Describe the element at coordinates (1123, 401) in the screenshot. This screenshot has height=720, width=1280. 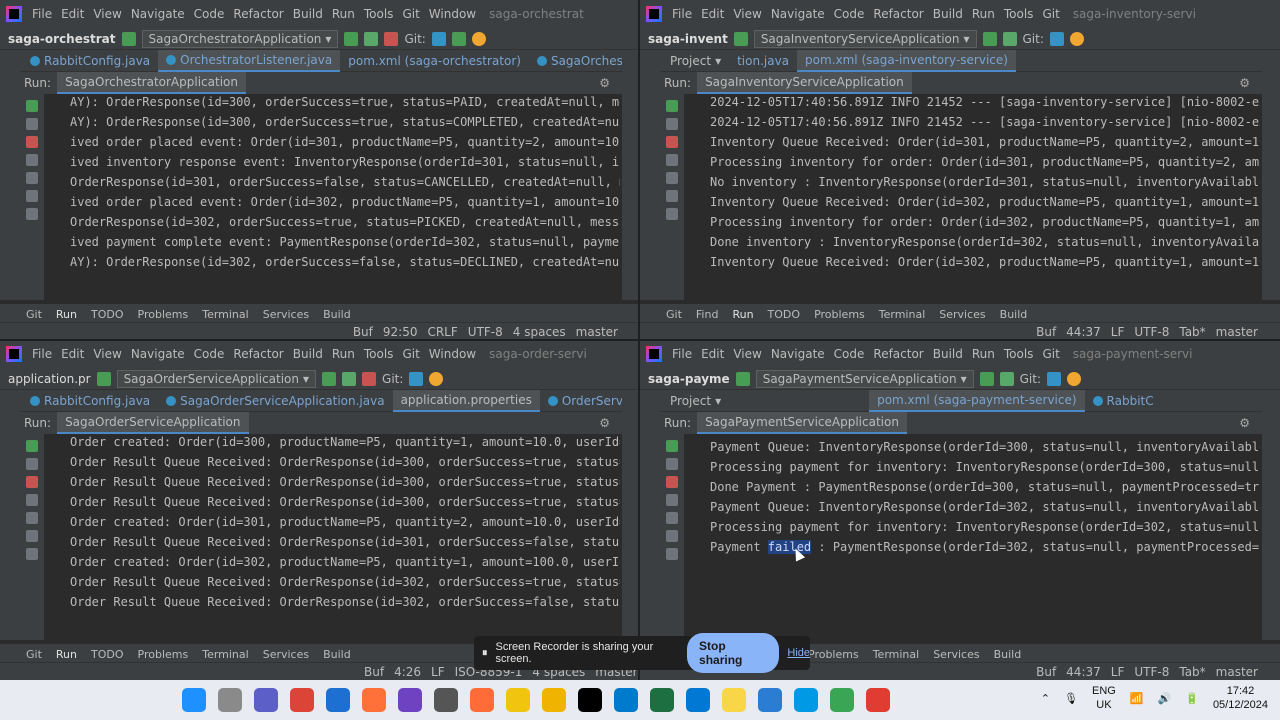
I see `tab-rabbitconfig: RabbitC` at that location.